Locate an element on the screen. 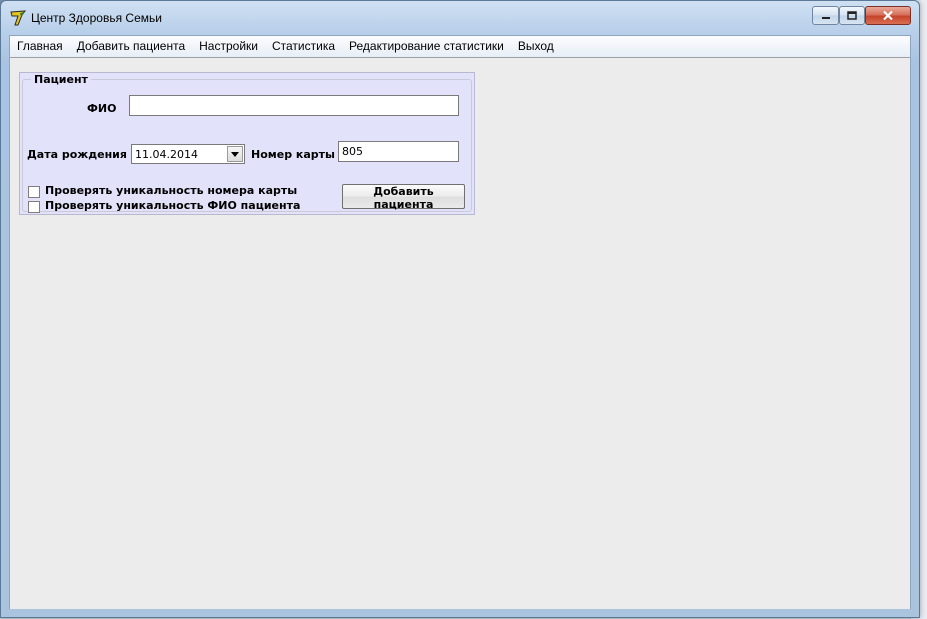 The image size is (927, 619). close-icon is located at coordinates (888, 15).